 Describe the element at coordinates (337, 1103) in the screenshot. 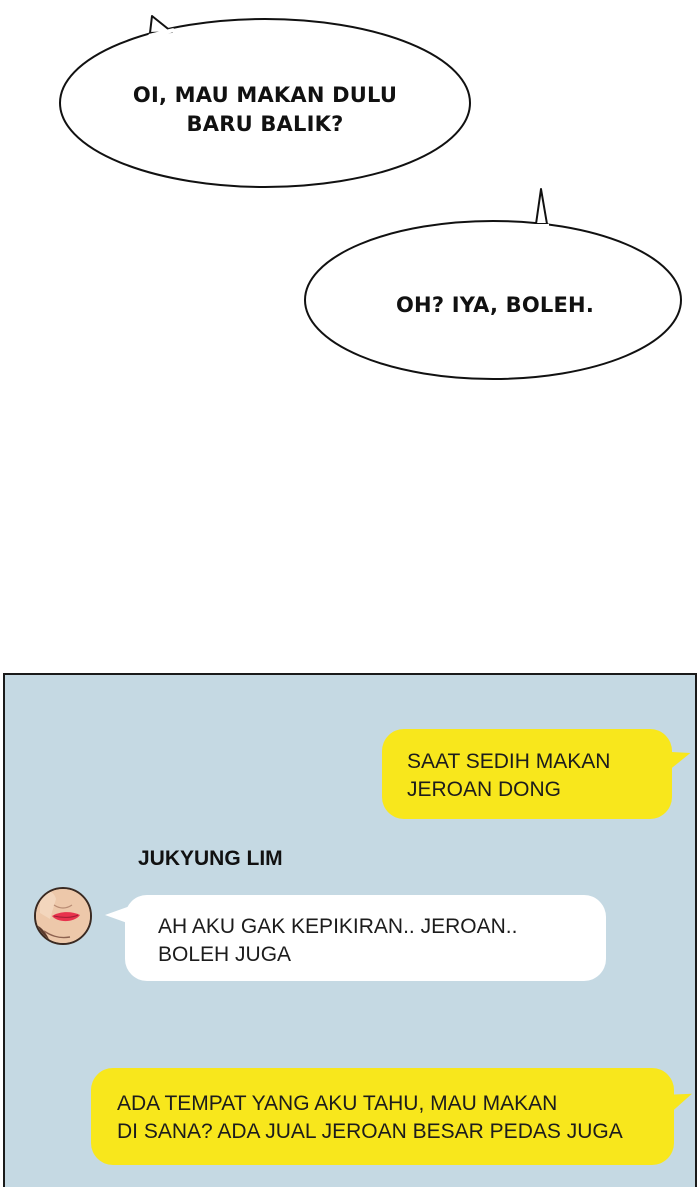

I see `message-line: ADA TEMPAT YANG AKU TAHU, MAU MAKAN` at that location.